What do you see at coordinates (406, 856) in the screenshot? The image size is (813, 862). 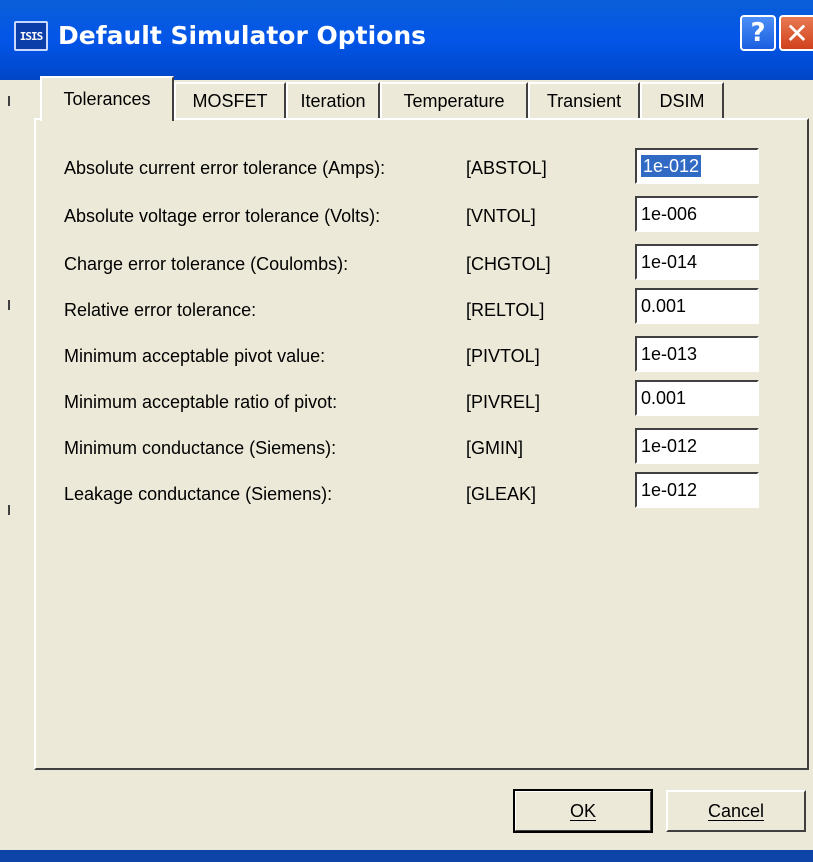 I see `window-bottom-border` at bounding box center [406, 856].